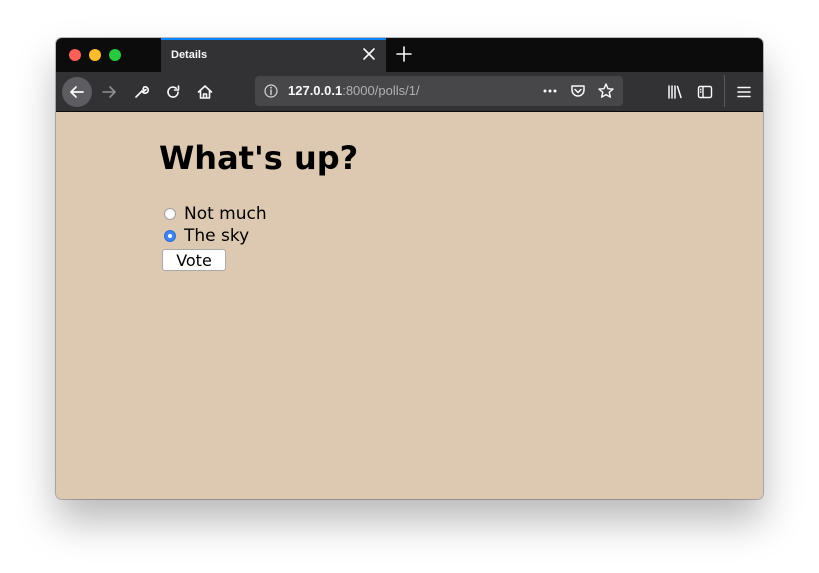 This screenshot has height=573, width=819. I want to click on choice-the-sky: The sky, so click(206, 236).